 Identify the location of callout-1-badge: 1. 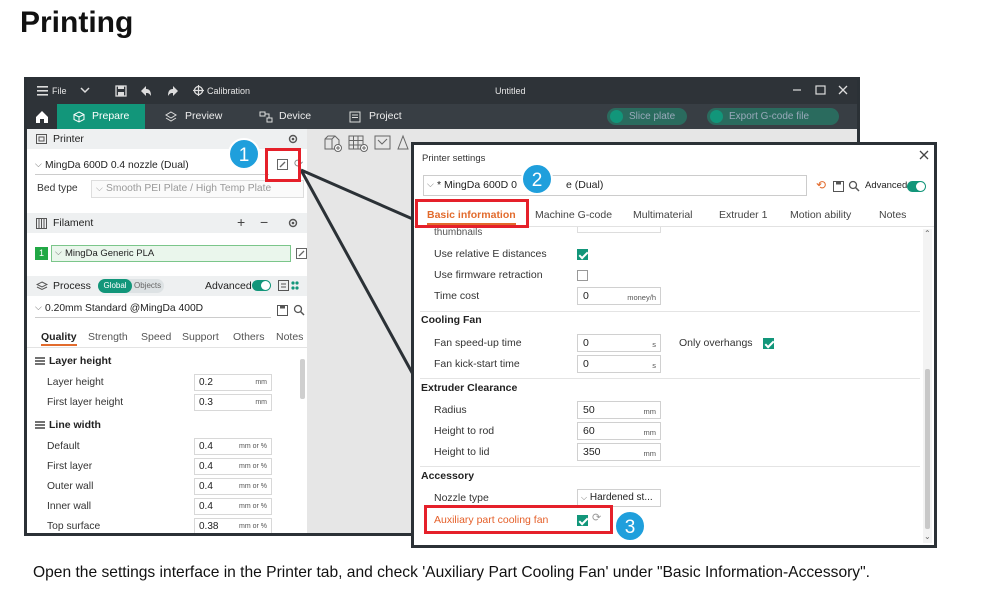
(244, 154).